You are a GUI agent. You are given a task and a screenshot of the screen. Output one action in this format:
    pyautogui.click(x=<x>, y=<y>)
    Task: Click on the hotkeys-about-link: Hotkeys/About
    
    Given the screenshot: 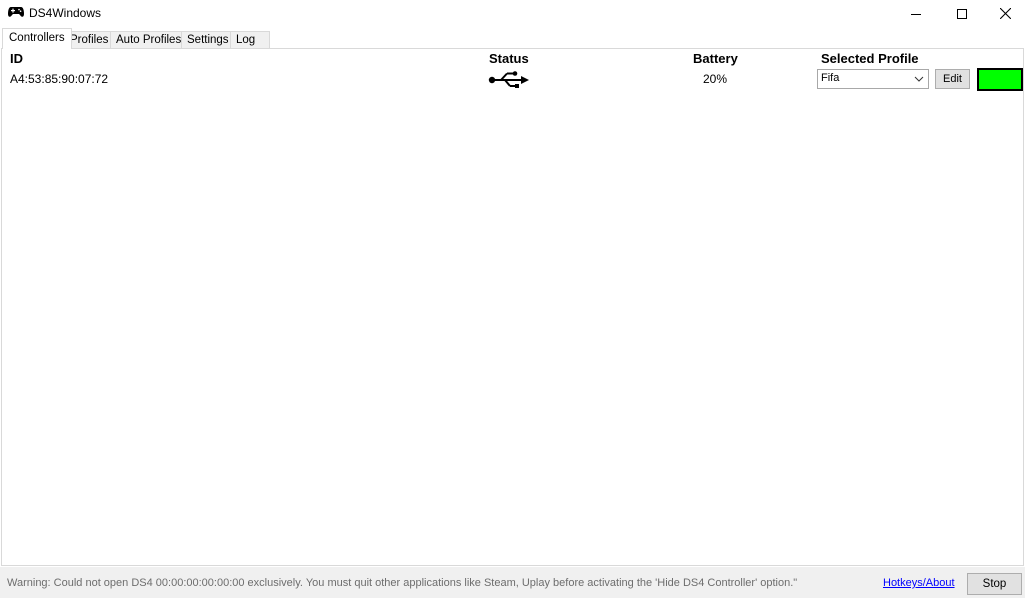 What is the action you would take?
    pyautogui.click(x=919, y=583)
    